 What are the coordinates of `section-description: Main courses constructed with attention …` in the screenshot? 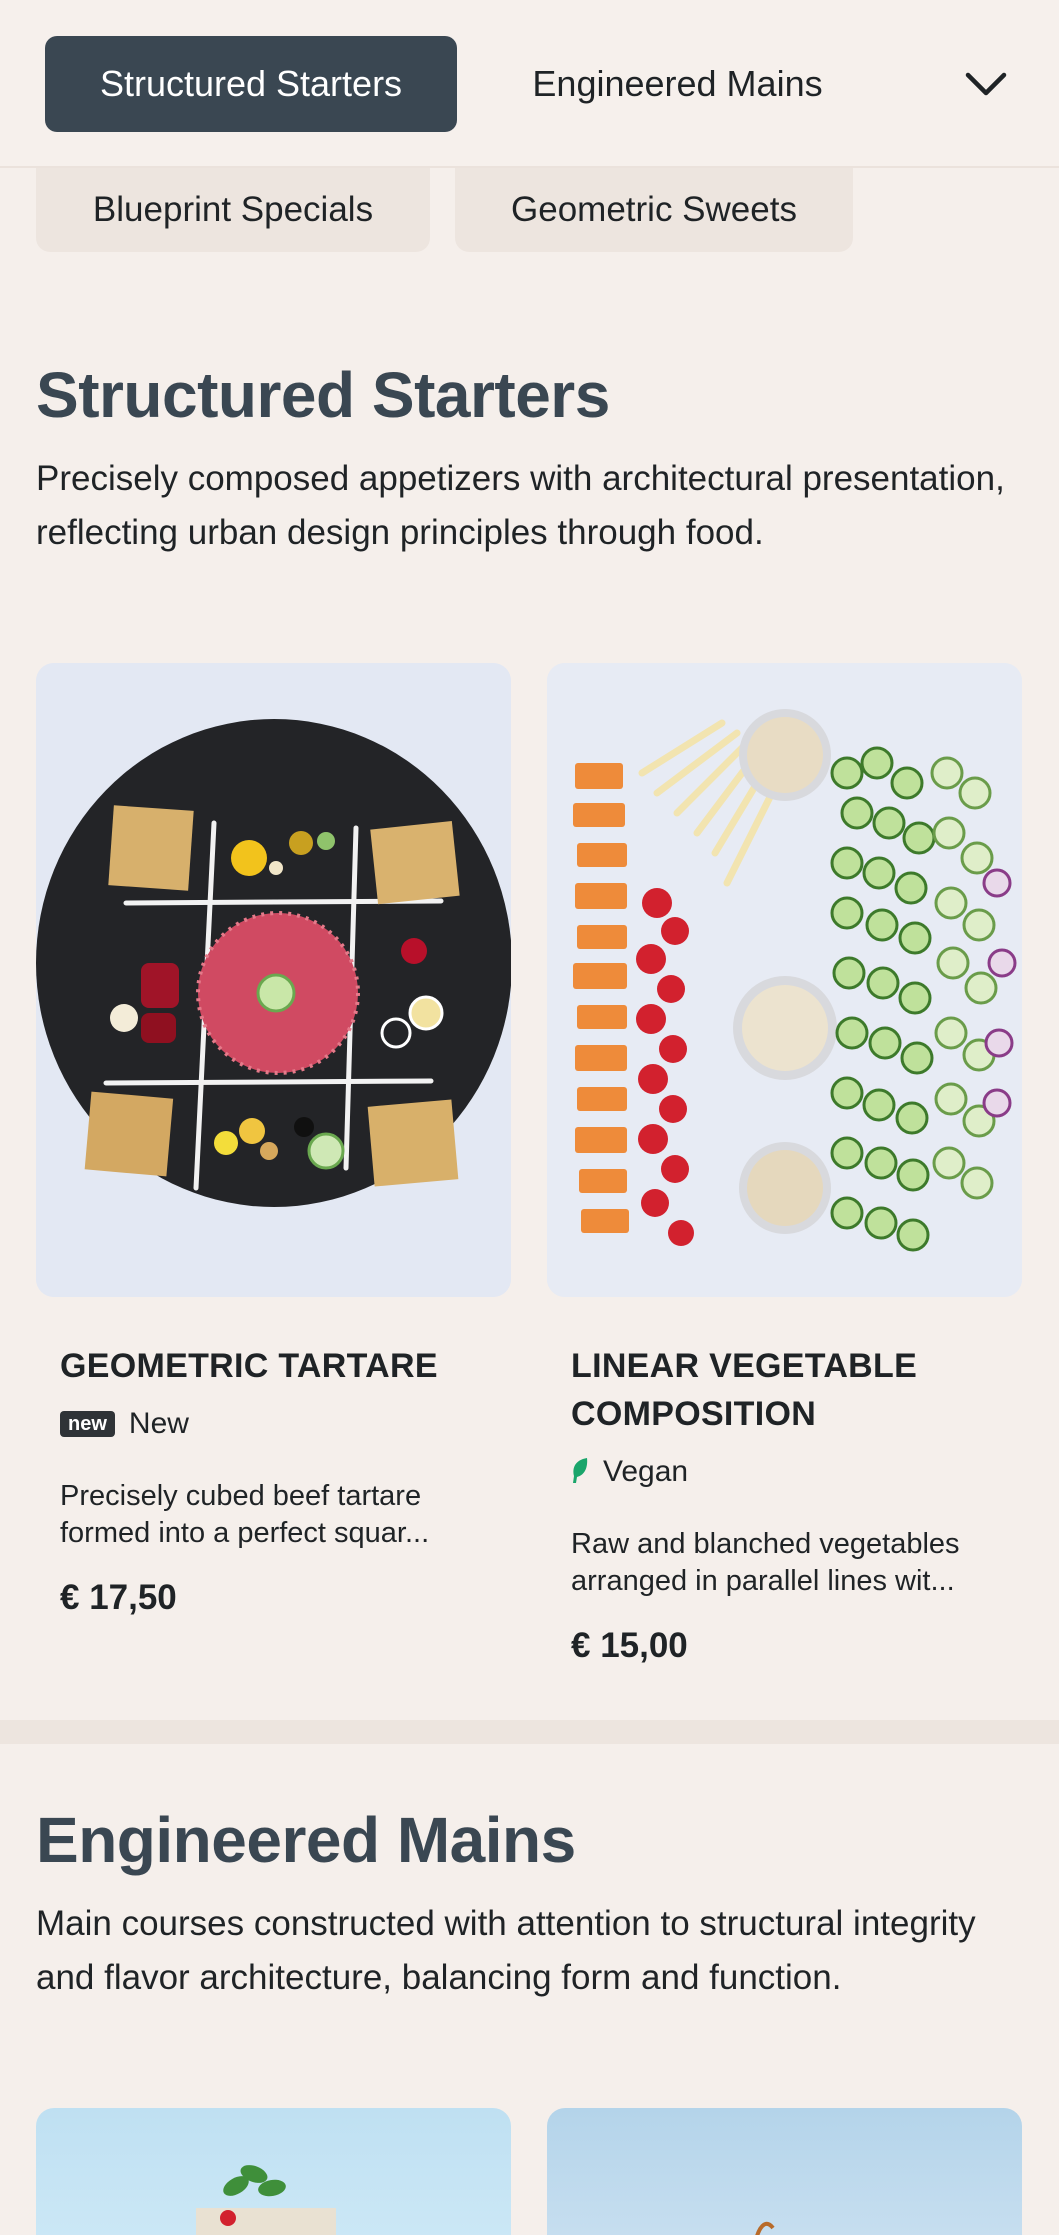 It's located at (506, 1950).